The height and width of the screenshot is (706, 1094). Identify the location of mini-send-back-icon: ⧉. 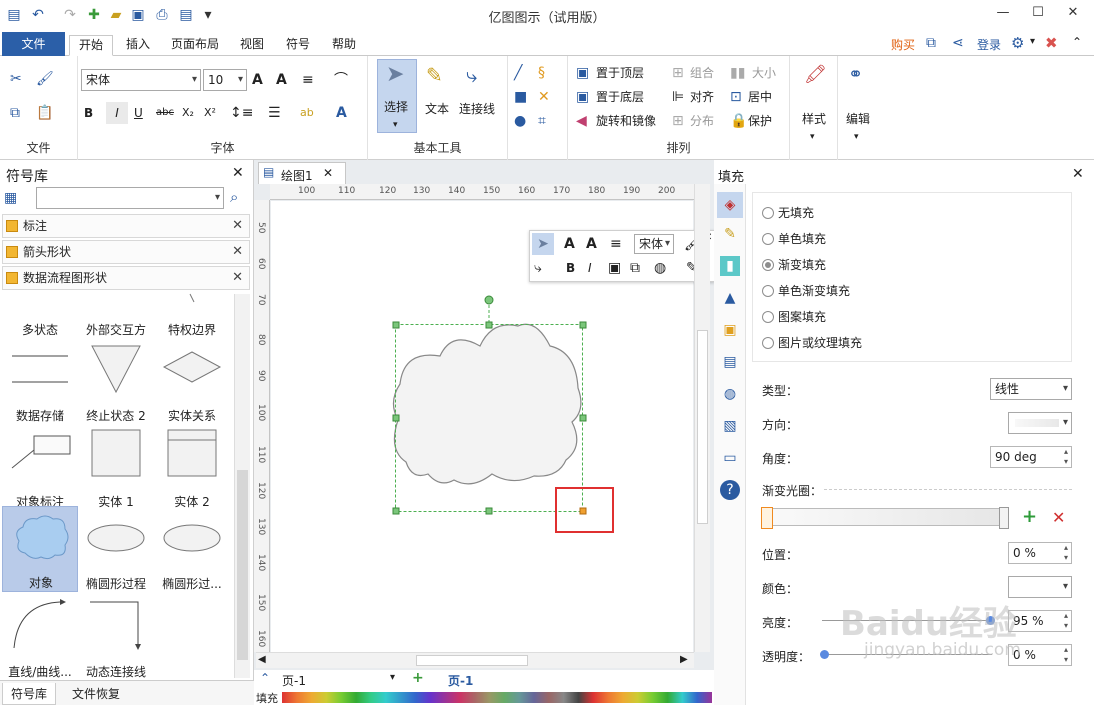
(635, 268).